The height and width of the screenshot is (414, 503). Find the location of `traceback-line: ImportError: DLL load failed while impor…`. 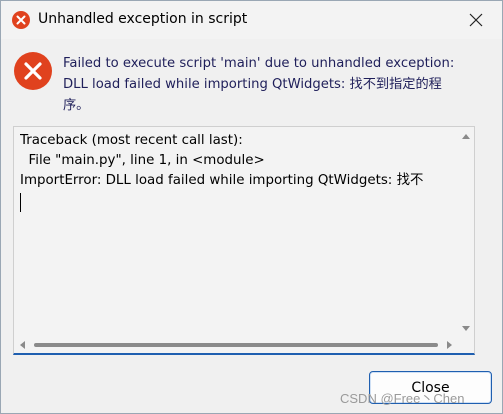

traceback-line: ImportError: DLL load failed while impor… is located at coordinates (222, 180).